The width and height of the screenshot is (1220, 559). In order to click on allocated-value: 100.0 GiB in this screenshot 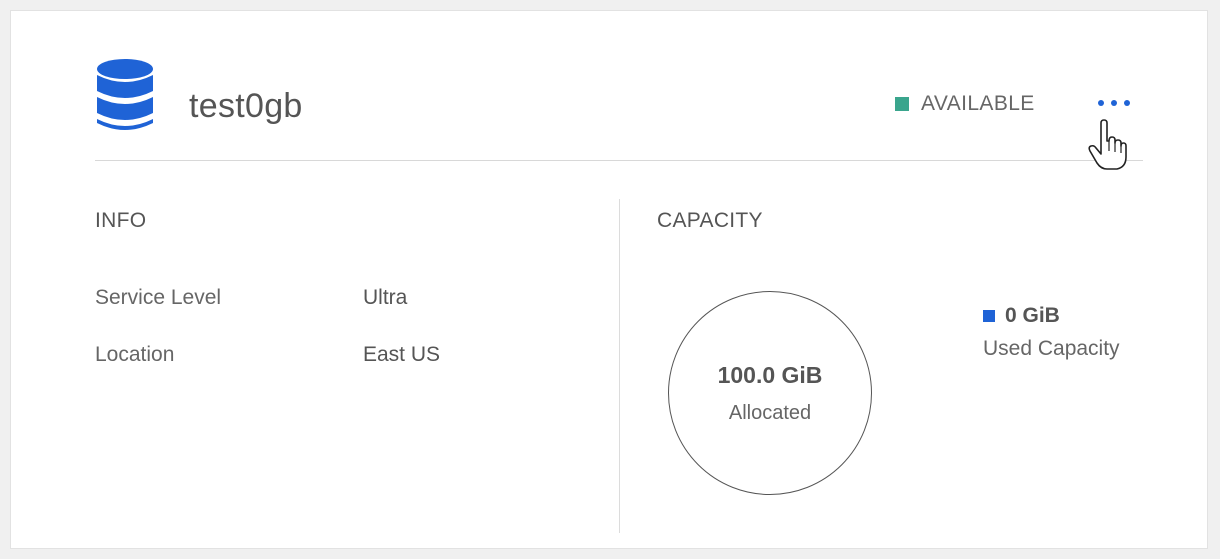, I will do `click(770, 375)`.